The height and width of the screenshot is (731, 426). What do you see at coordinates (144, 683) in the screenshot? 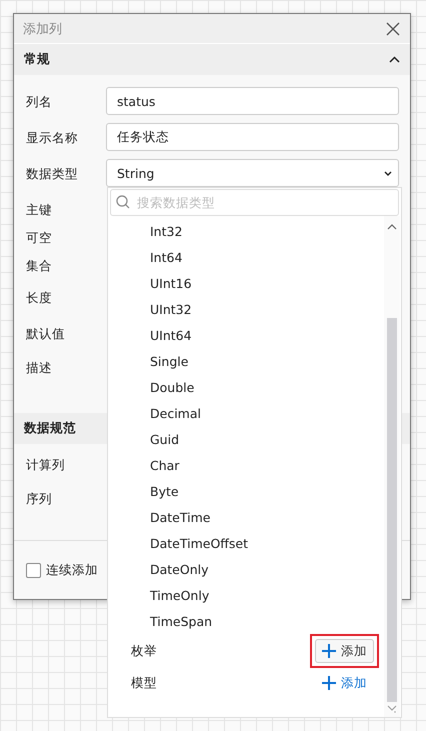
I see `group-label: 模型` at bounding box center [144, 683].